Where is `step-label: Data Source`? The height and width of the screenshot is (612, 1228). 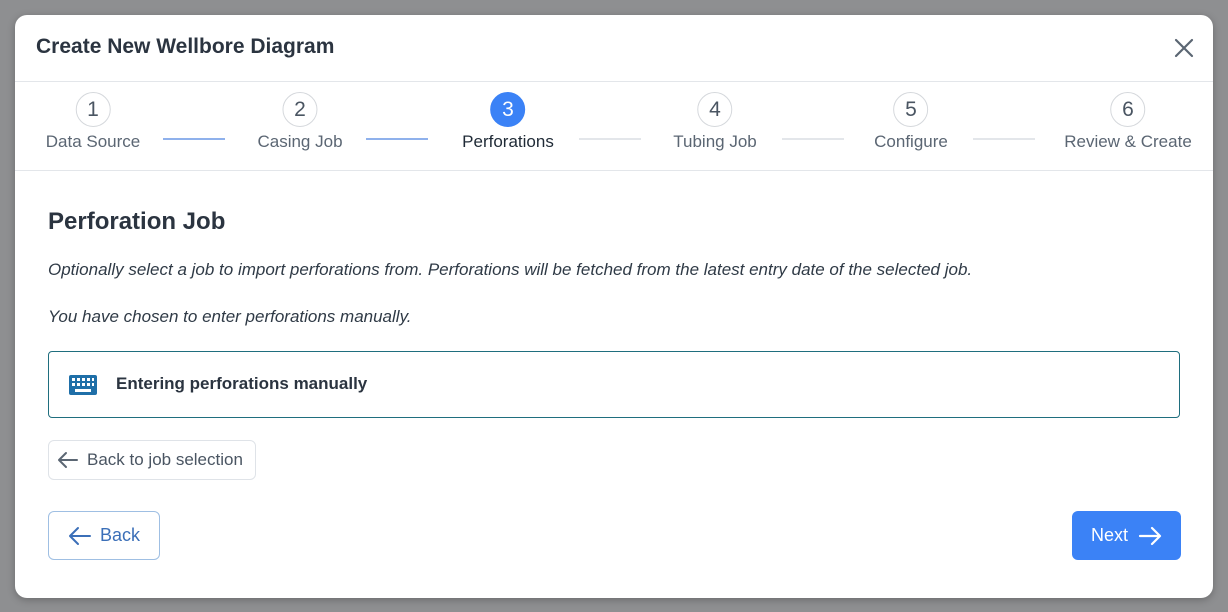 step-label: Data Source is located at coordinates (93, 141).